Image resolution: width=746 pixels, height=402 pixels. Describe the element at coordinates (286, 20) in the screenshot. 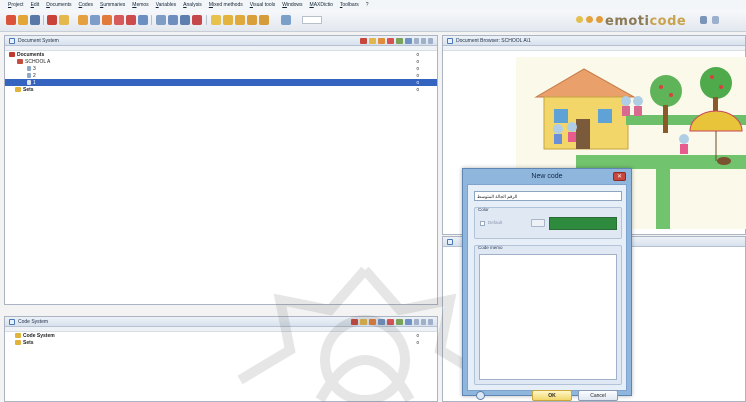

I see `link-icon` at that location.